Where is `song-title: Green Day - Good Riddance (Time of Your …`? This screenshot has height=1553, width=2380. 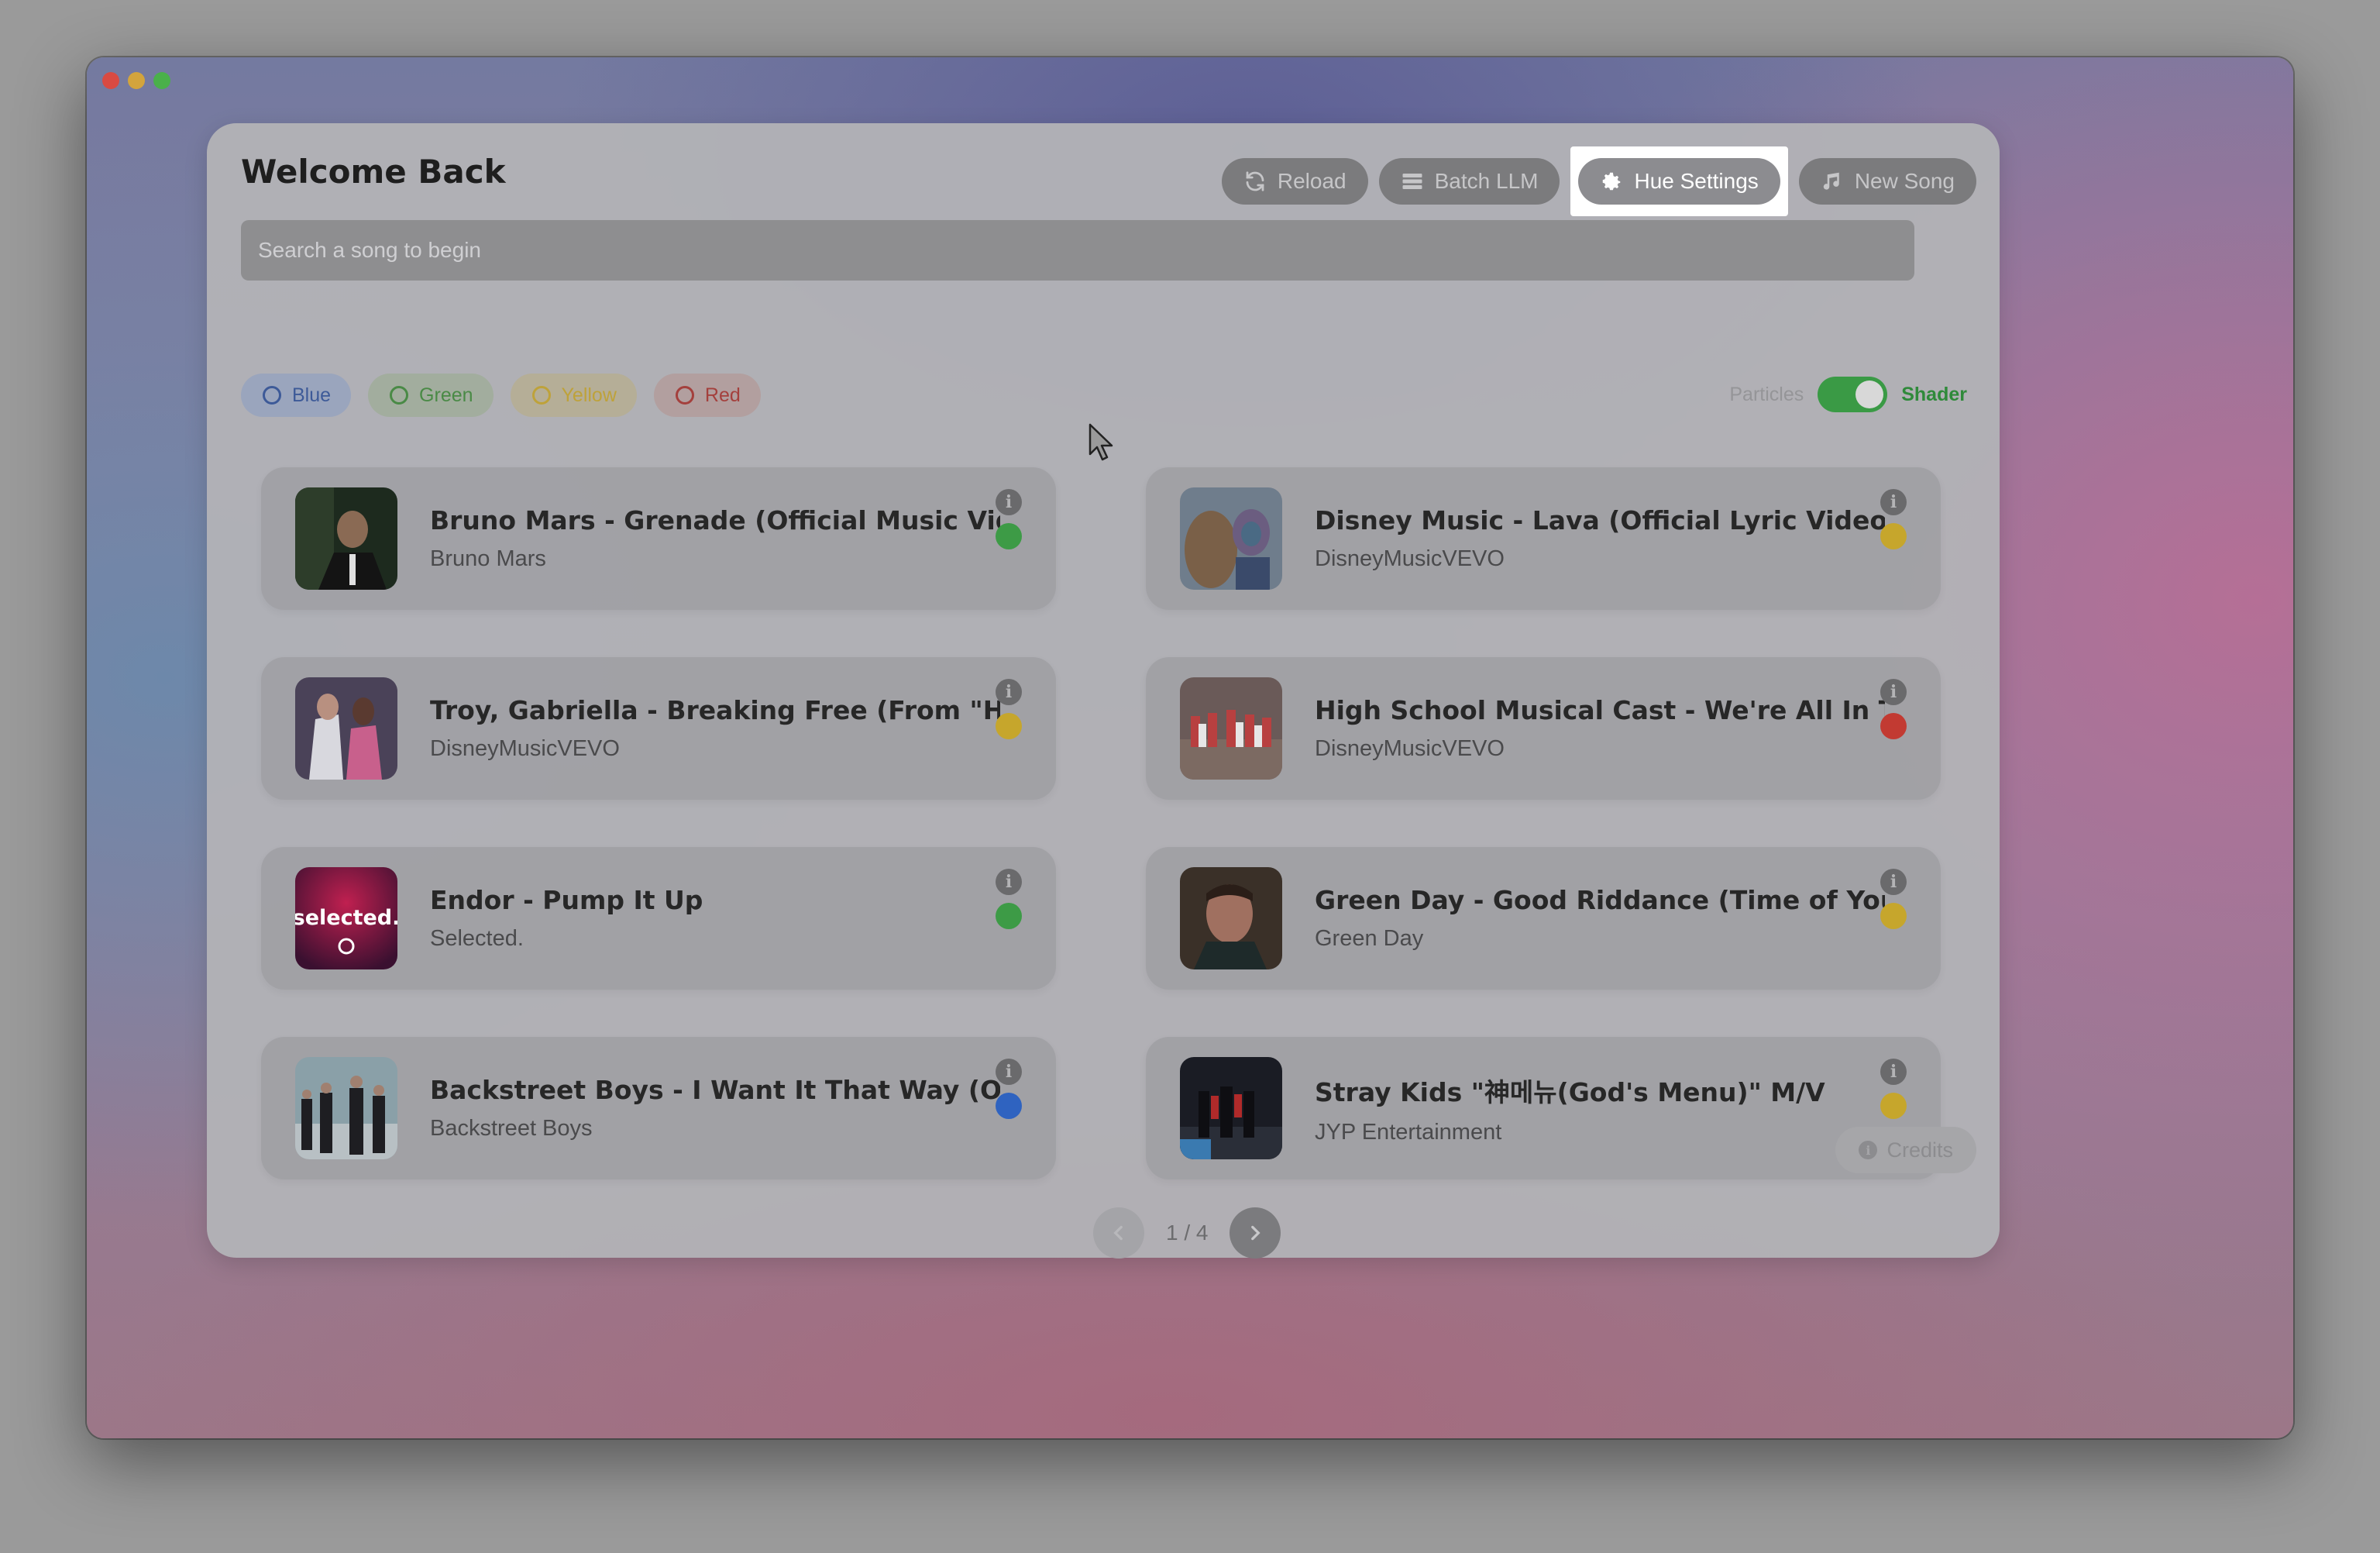 song-title: Green Day - Good Riddance (Time of Your … is located at coordinates (1600, 900).